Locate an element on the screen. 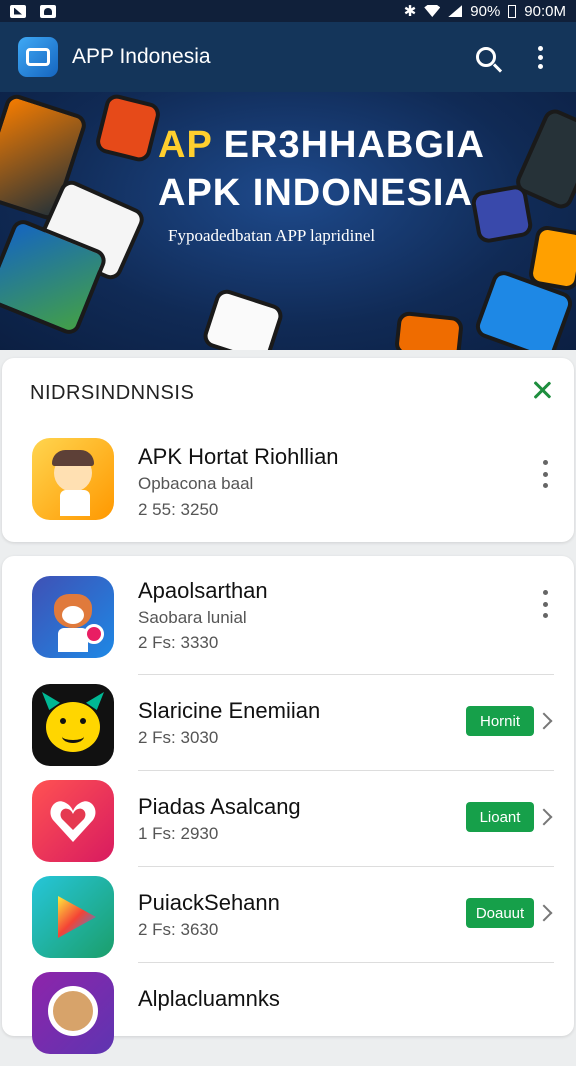  app-title: APP Indonesia is located at coordinates (141, 56).